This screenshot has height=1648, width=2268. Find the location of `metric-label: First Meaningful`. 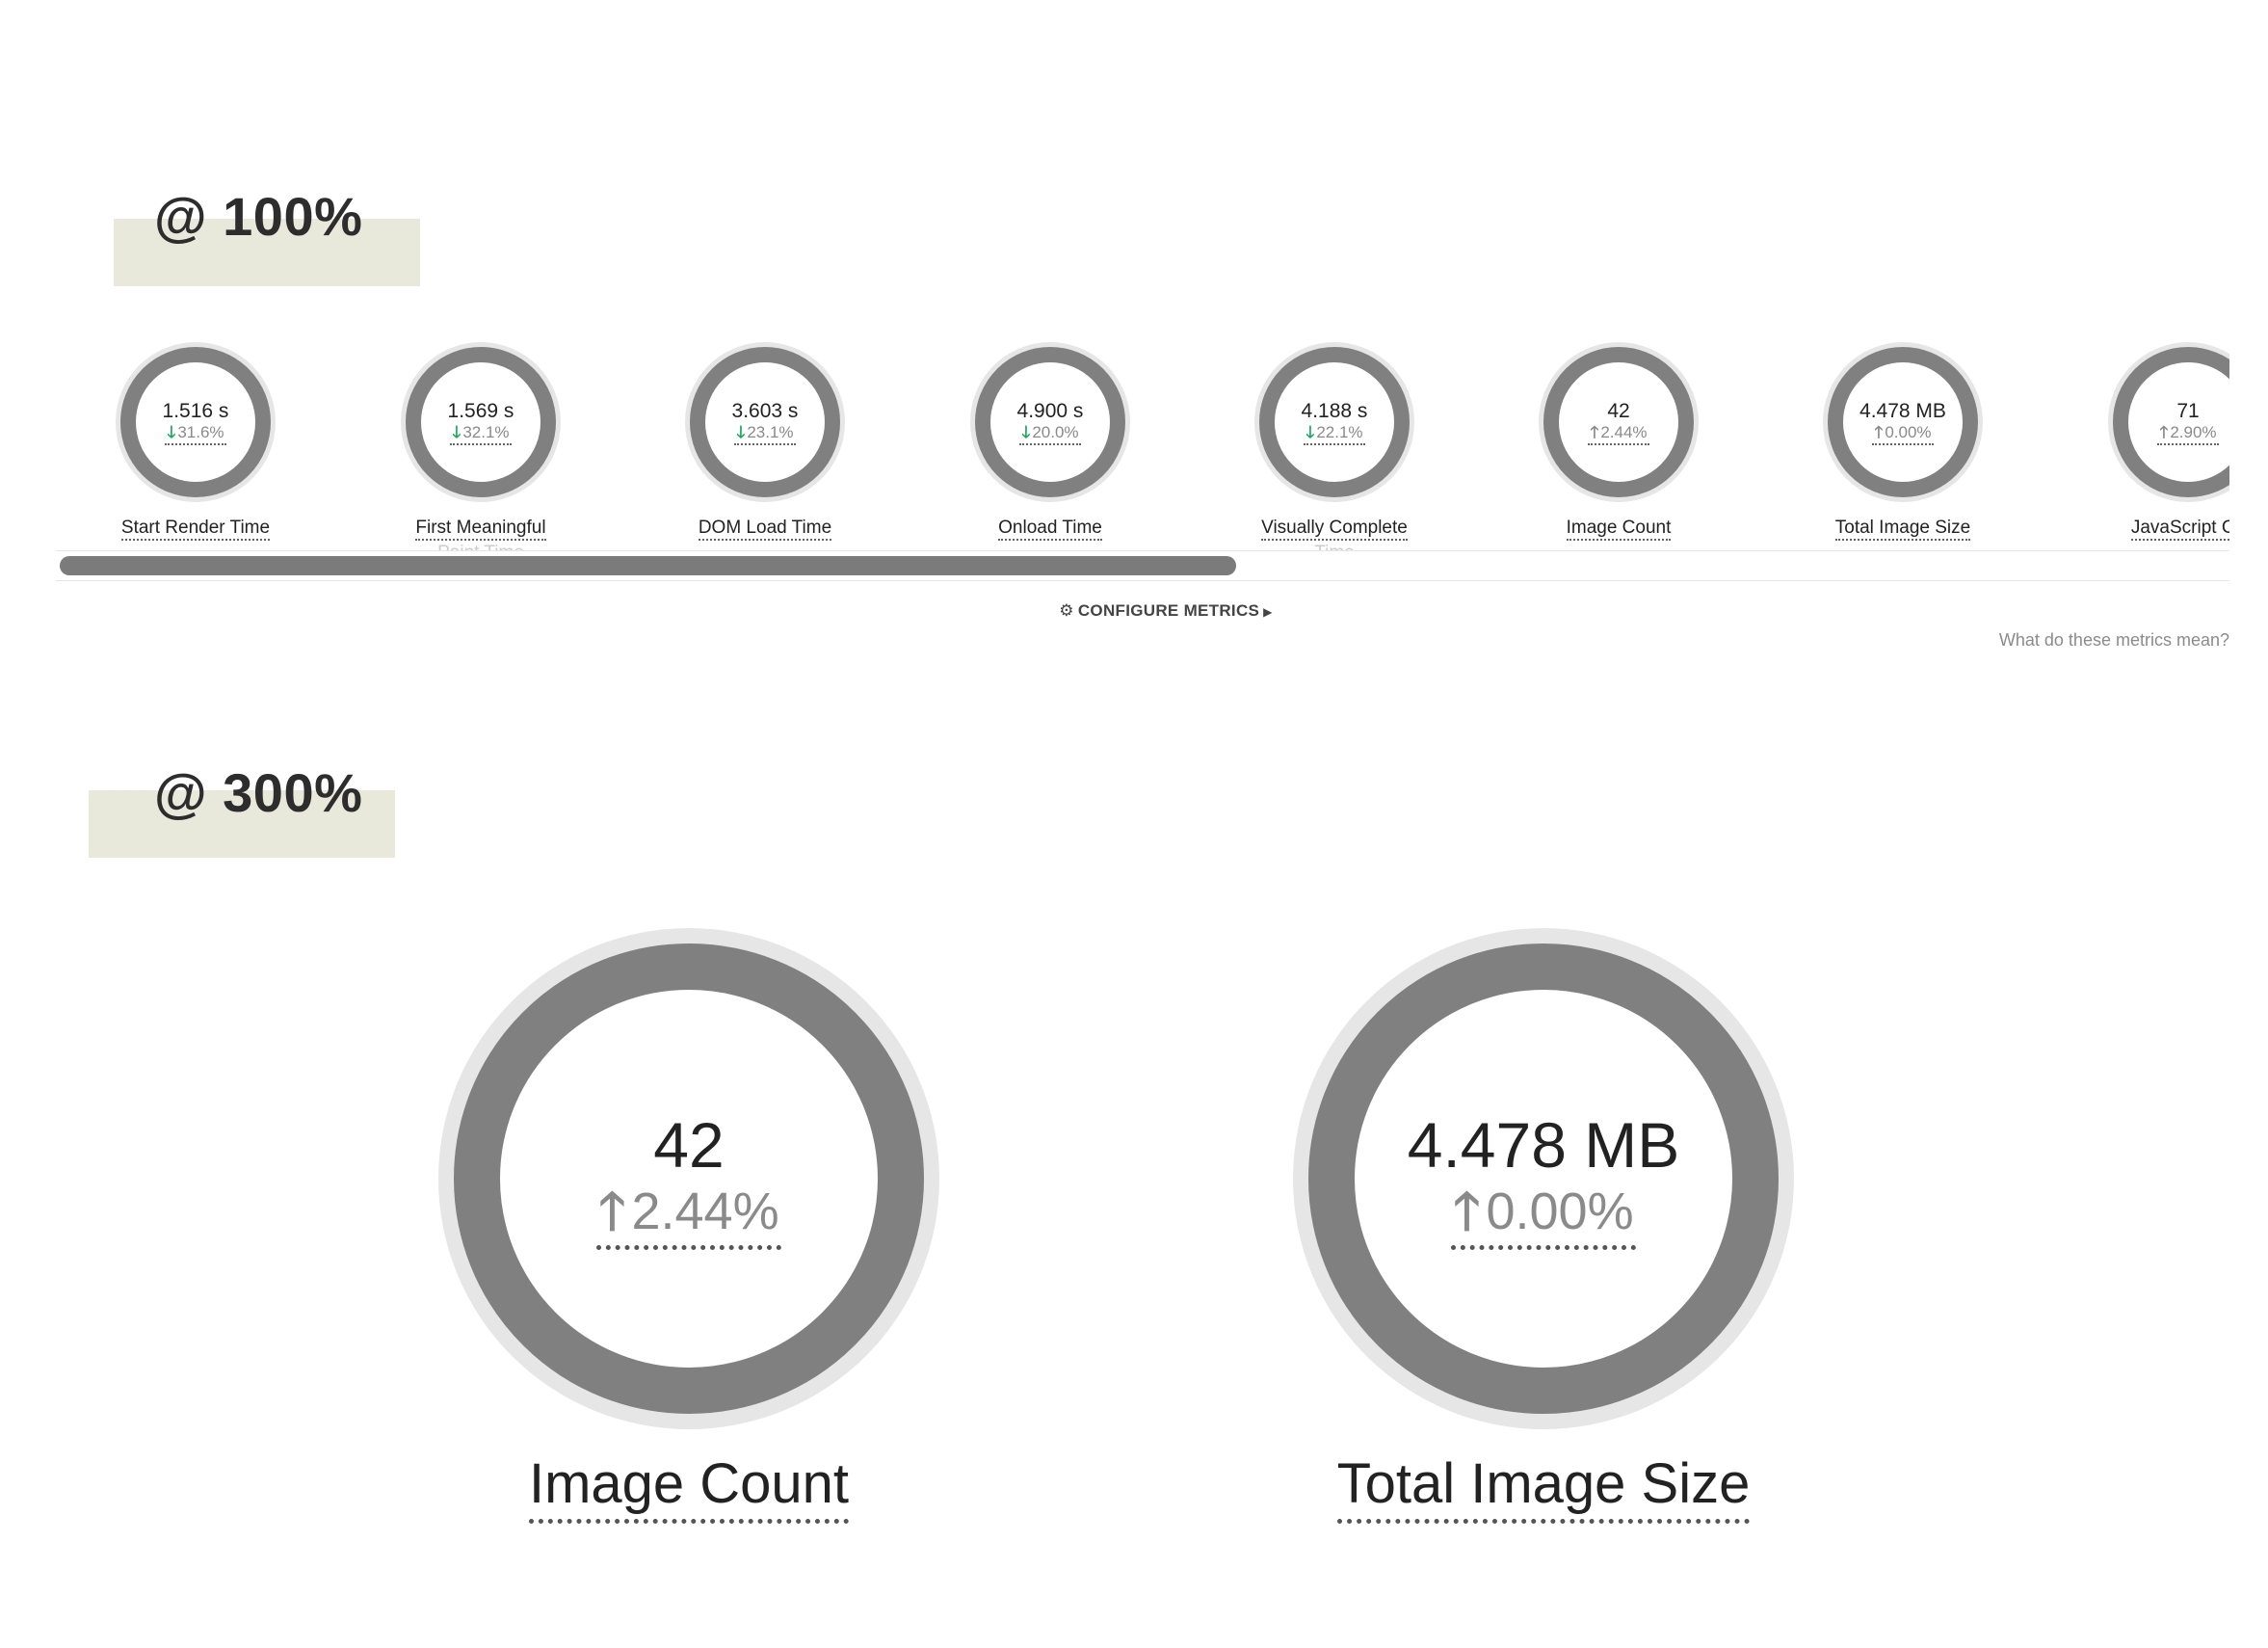

metric-label: First Meaningful is located at coordinates (481, 528).